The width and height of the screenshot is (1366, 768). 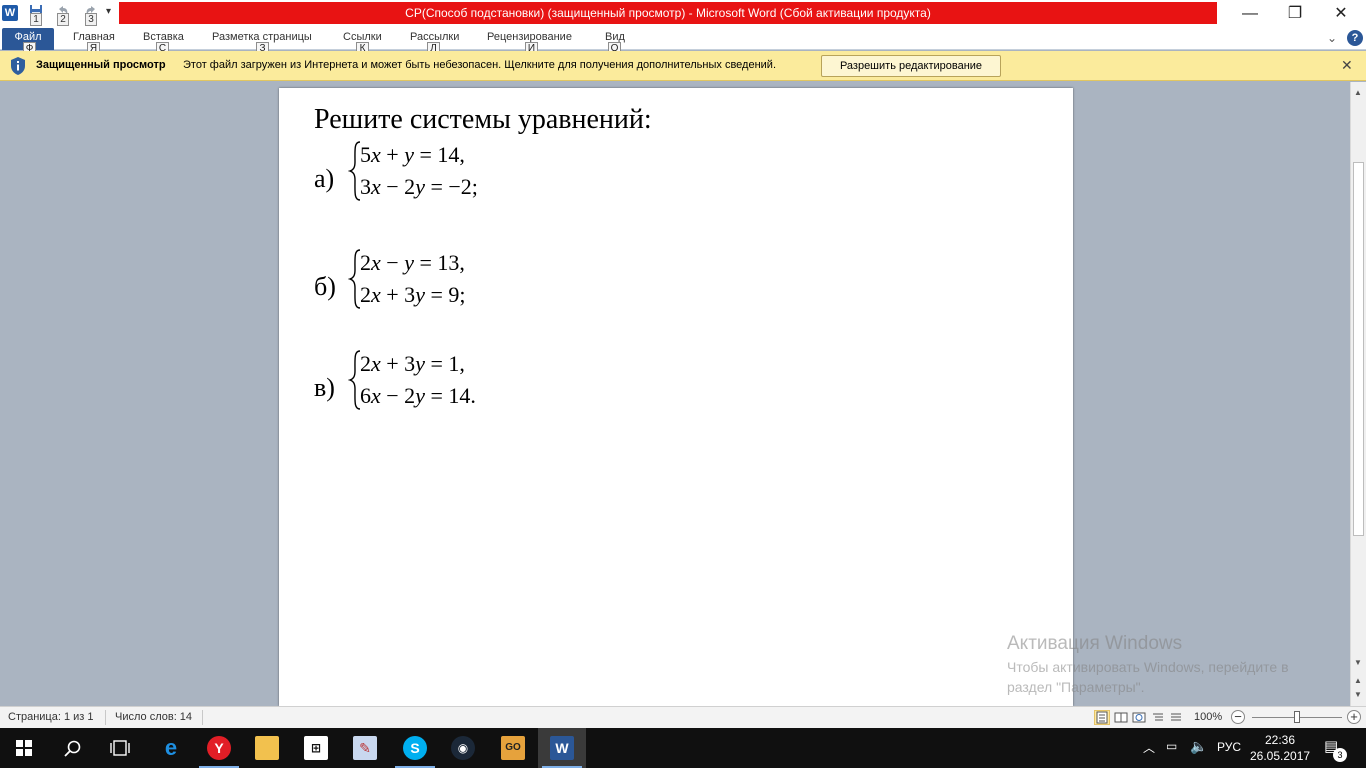 I want to click on draft-view-button, so click(x=1176, y=717).